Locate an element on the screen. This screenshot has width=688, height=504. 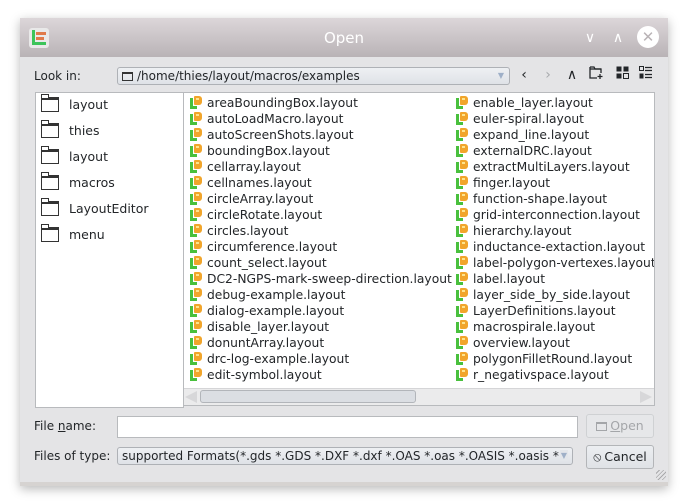
open-button: Open is located at coordinates (620, 426).